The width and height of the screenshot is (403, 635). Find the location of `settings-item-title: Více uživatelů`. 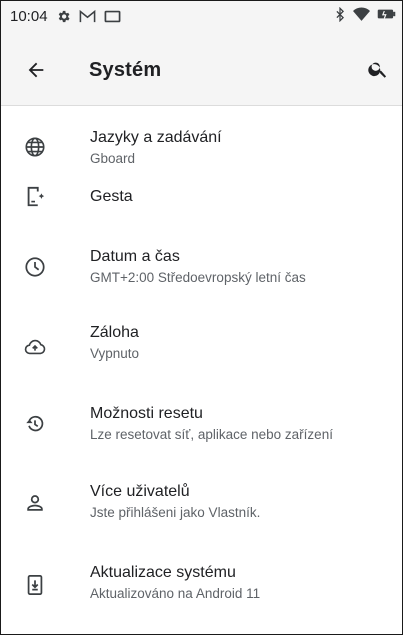

settings-item-title: Více uživatelů is located at coordinates (140, 491).